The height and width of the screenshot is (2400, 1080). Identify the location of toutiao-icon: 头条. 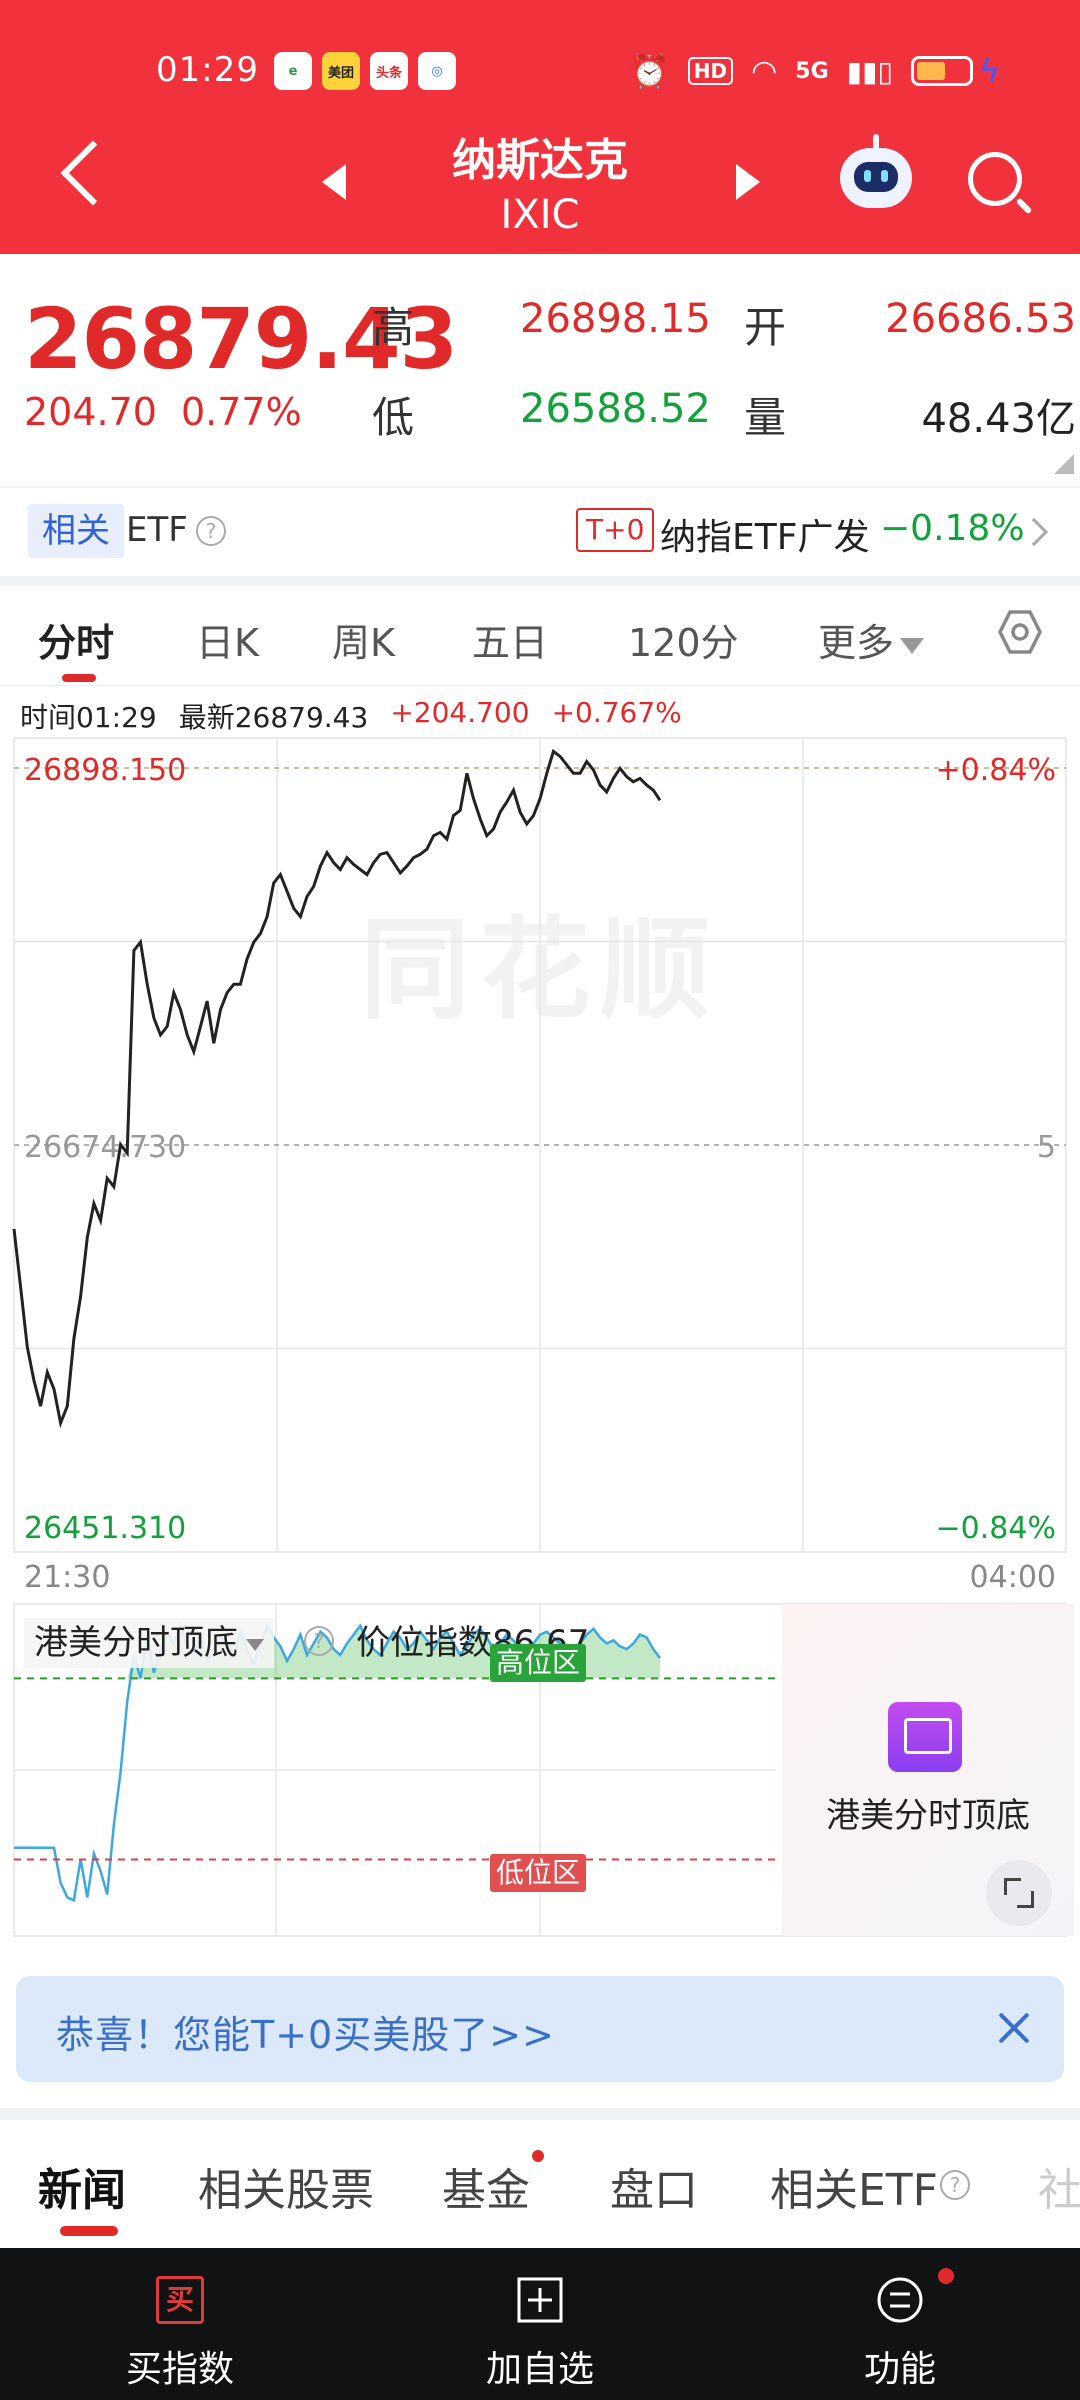
(389, 71).